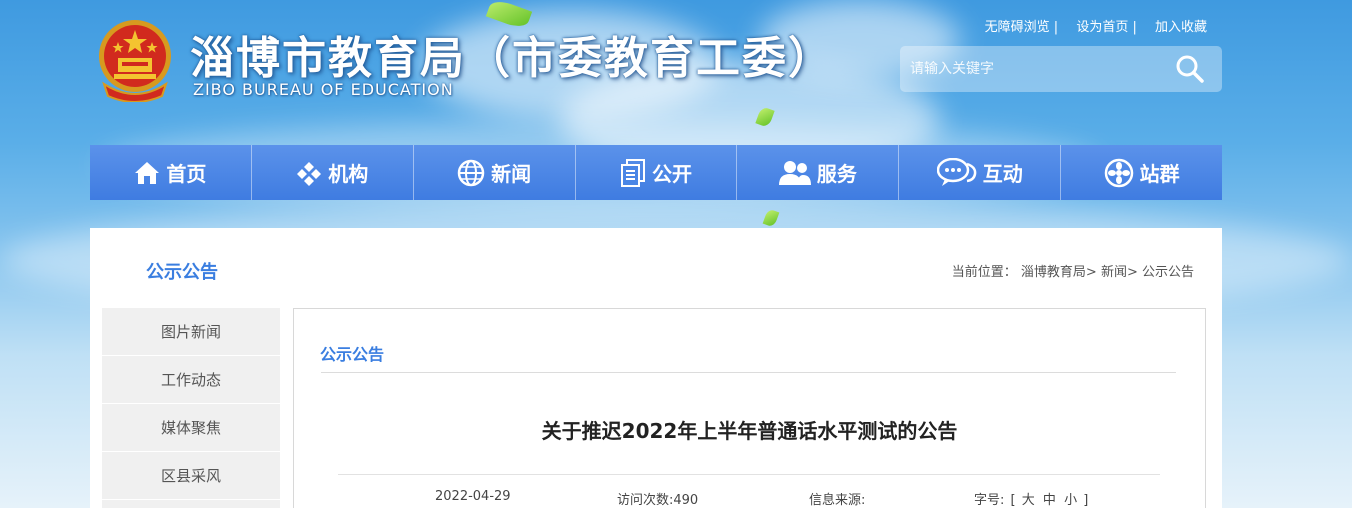 Image resolution: width=1352 pixels, height=508 pixels. I want to click on section-title: 公示公告, so click(182, 272).